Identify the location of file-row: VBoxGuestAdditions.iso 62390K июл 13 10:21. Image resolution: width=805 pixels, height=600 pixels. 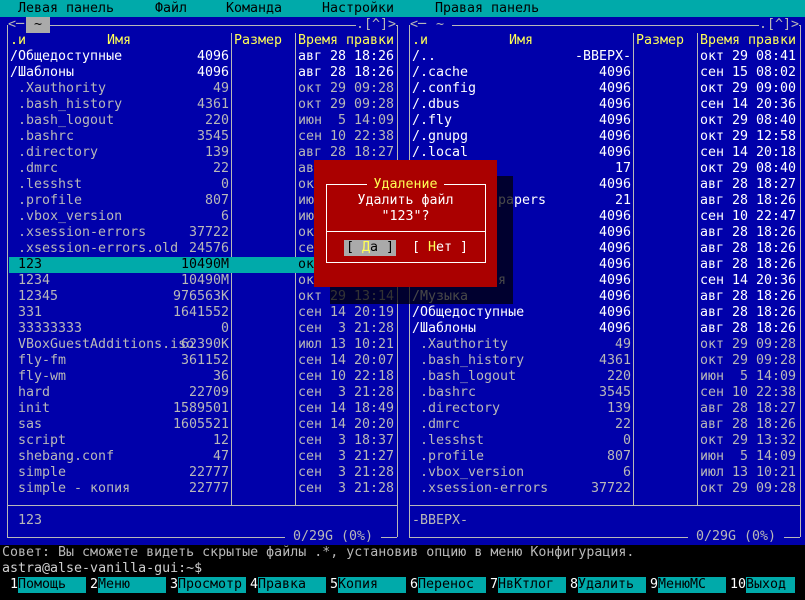
(202, 345).